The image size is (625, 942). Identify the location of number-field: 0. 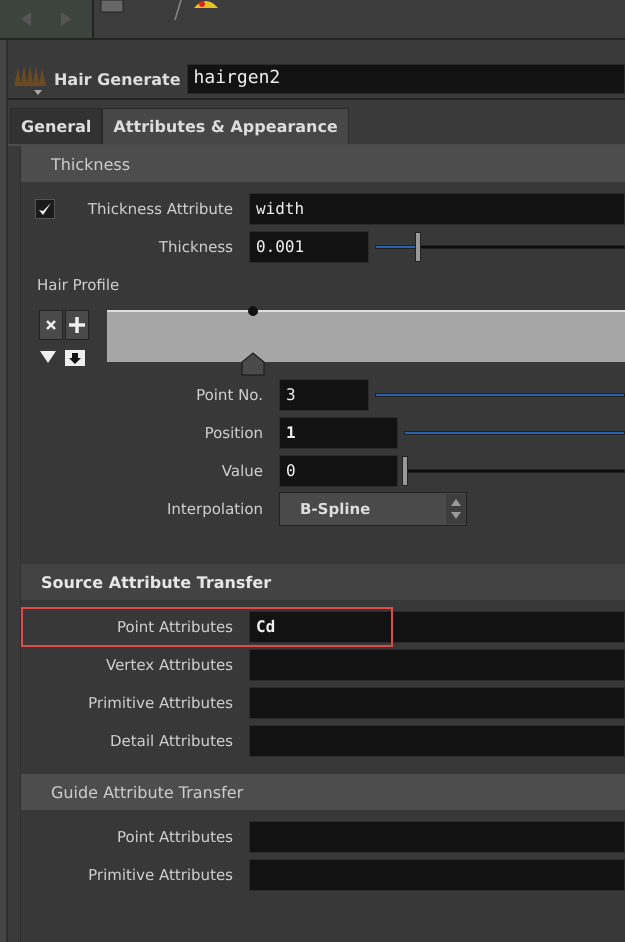
(338, 471).